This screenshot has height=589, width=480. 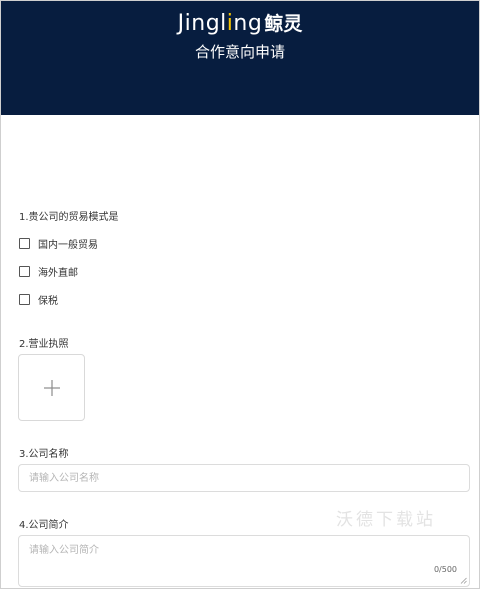 I want to click on company-intro-textarea, so click(x=244, y=561).